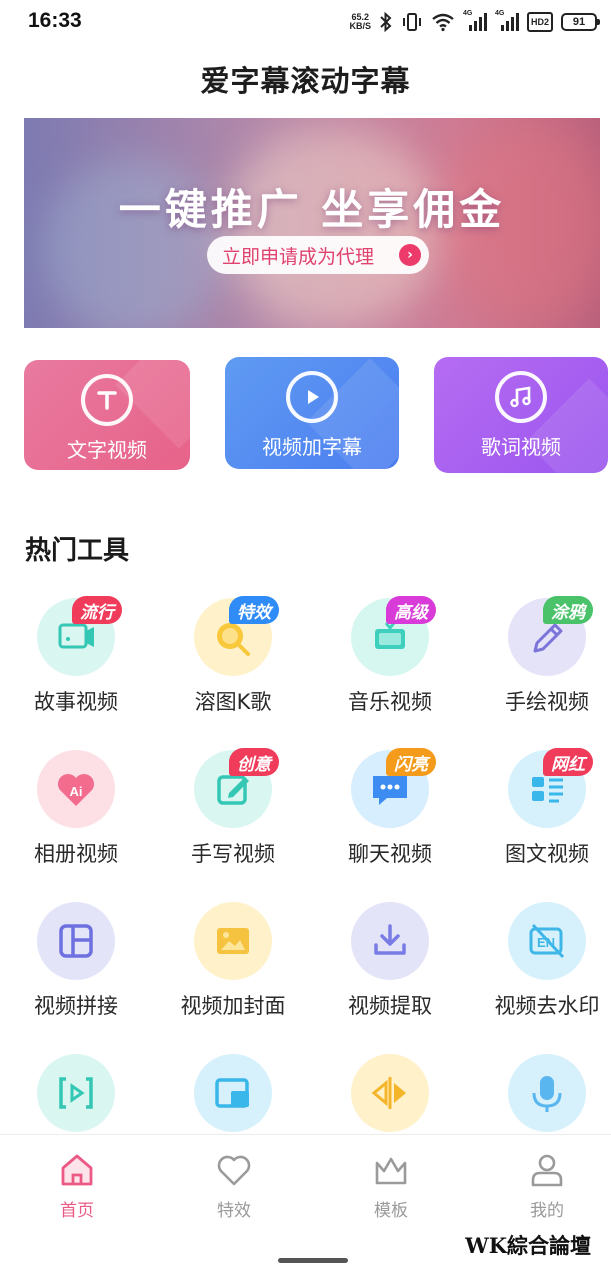 This screenshot has height=1274, width=611. Describe the element at coordinates (541, 667) in the screenshot. I see `tool-item: 涂鸦手绘视频` at that location.